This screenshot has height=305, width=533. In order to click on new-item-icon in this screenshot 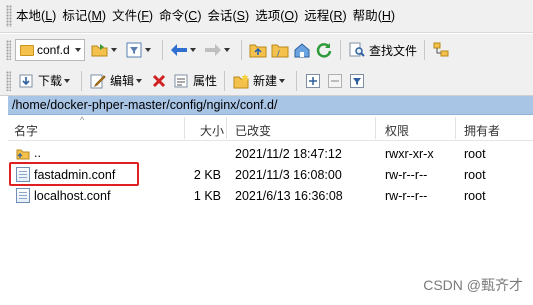, I will do `click(241, 81)`.